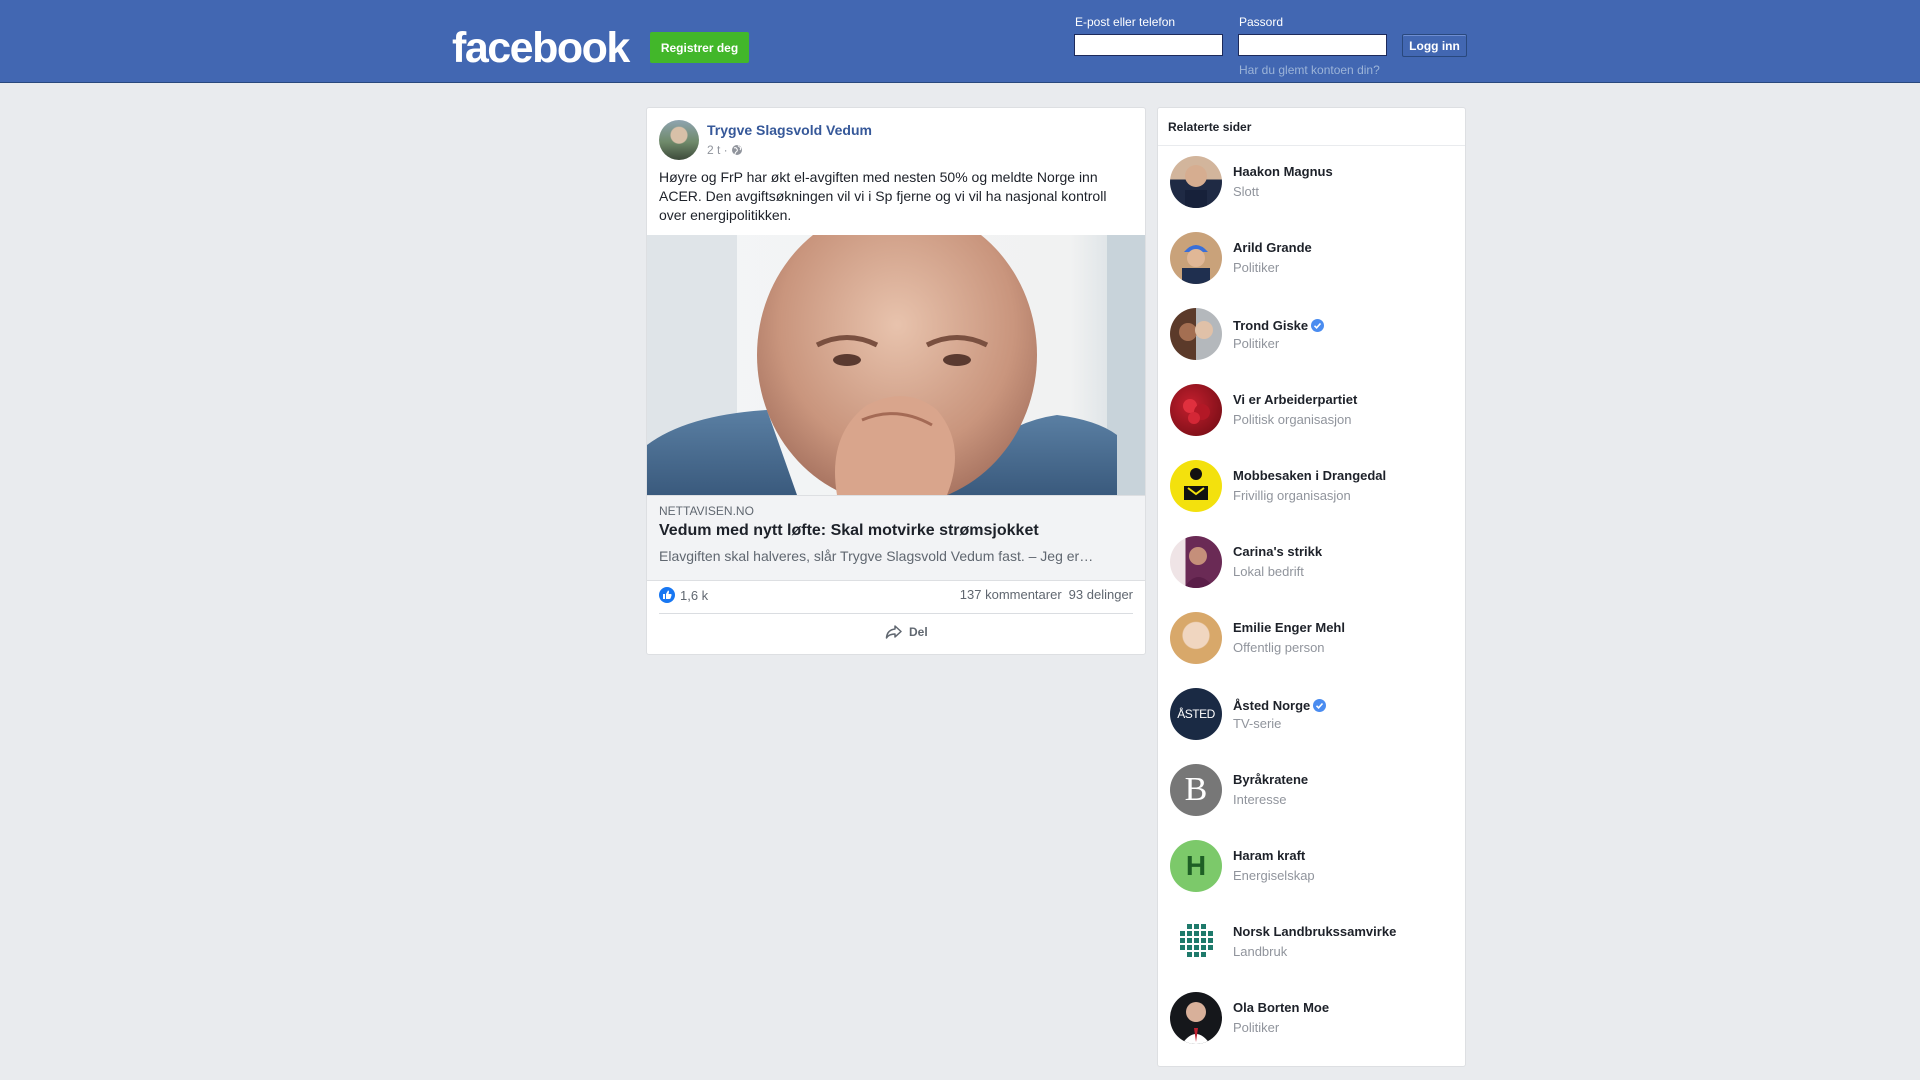 This screenshot has height=1080, width=1920. Describe the element at coordinates (1125, 22) in the screenshot. I see `email-label: E-post eller telefon` at that location.